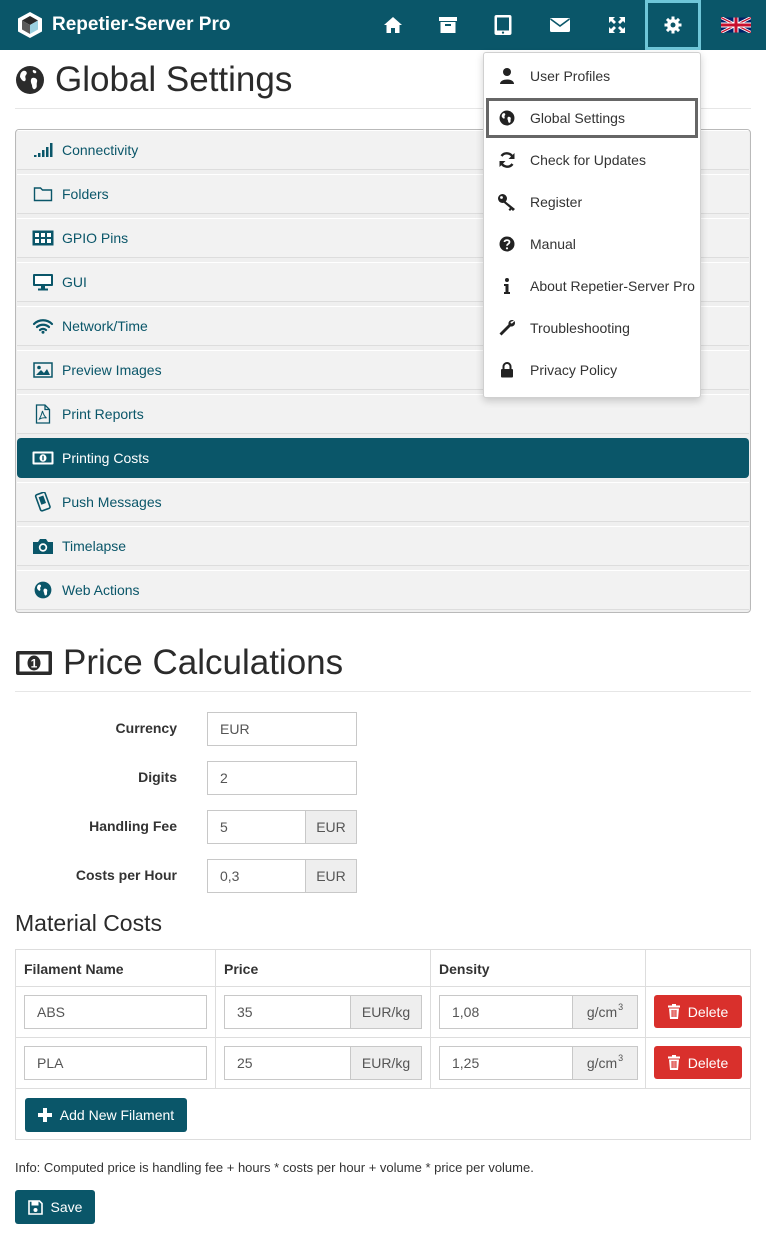  I want to click on digits-label: Digits, so click(157, 777).